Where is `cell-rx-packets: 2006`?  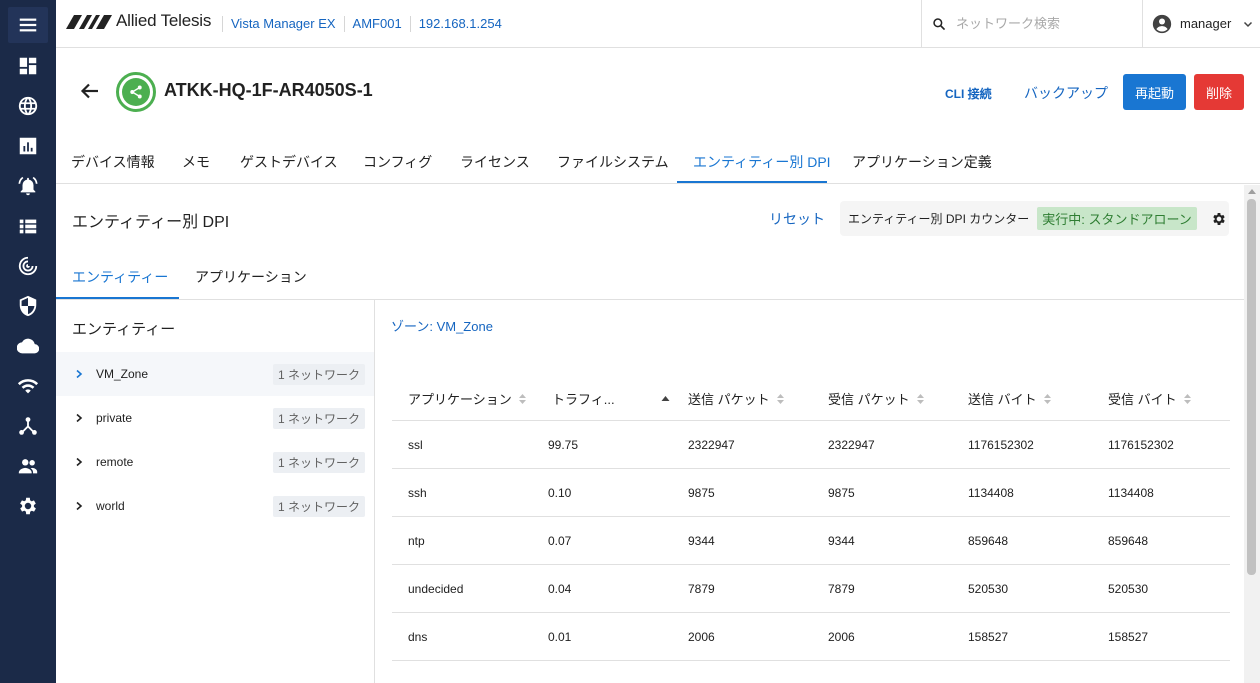
cell-rx-packets: 2006 is located at coordinates (841, 637).